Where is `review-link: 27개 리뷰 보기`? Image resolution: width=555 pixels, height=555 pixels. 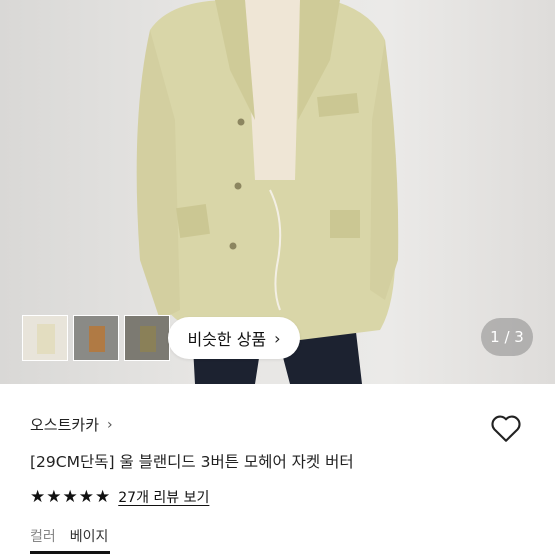 review-link: 27개 리뷰 보기 is located at coordinates (163, 497).